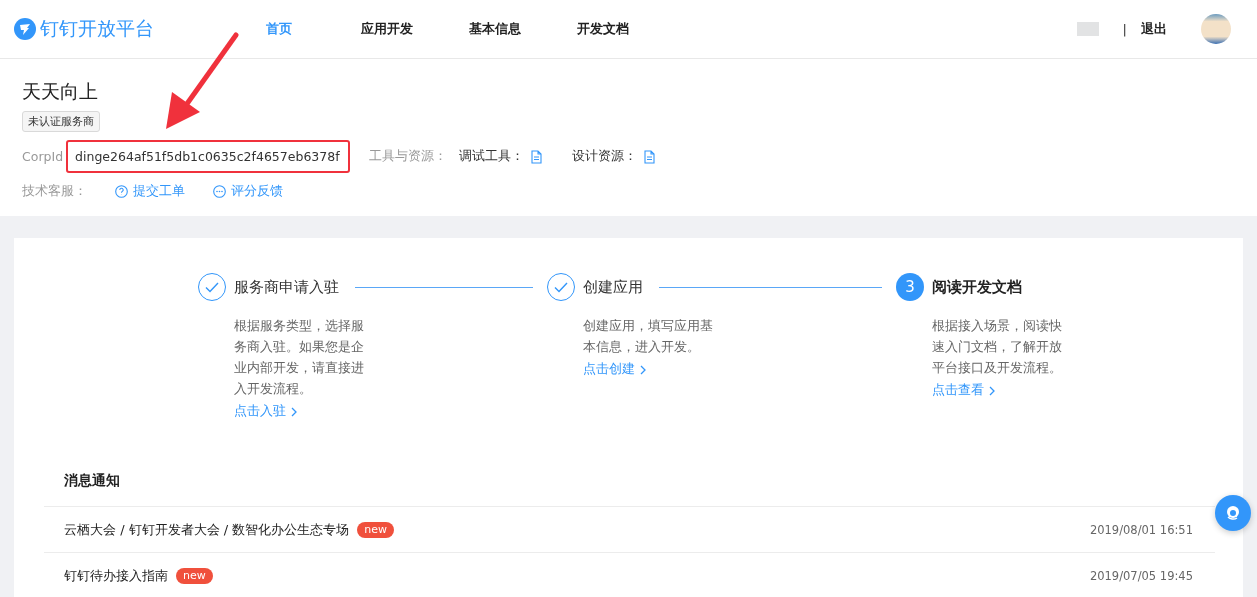 This screenshot has height=597, width=1257. I want to click on nav-tab: 应用开发, so click(387, 29).